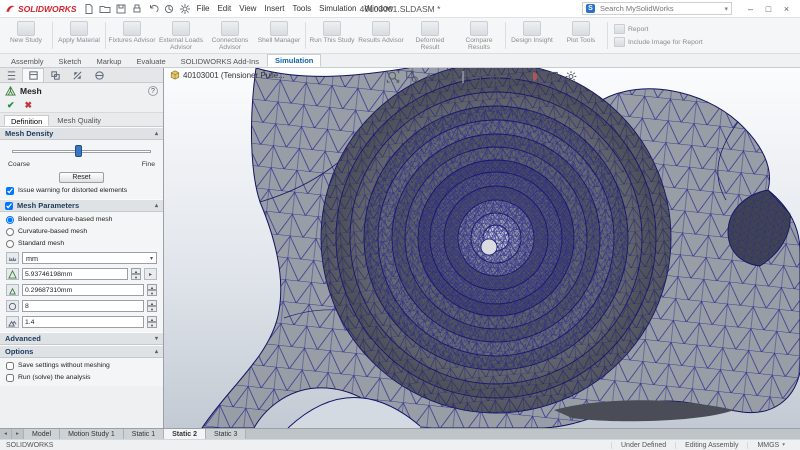  What do you see at coordinates (332, 35) in the screenshot?
I see `ribbon-run-this-study-button: Run This Study` at bounding box center [332, 35].